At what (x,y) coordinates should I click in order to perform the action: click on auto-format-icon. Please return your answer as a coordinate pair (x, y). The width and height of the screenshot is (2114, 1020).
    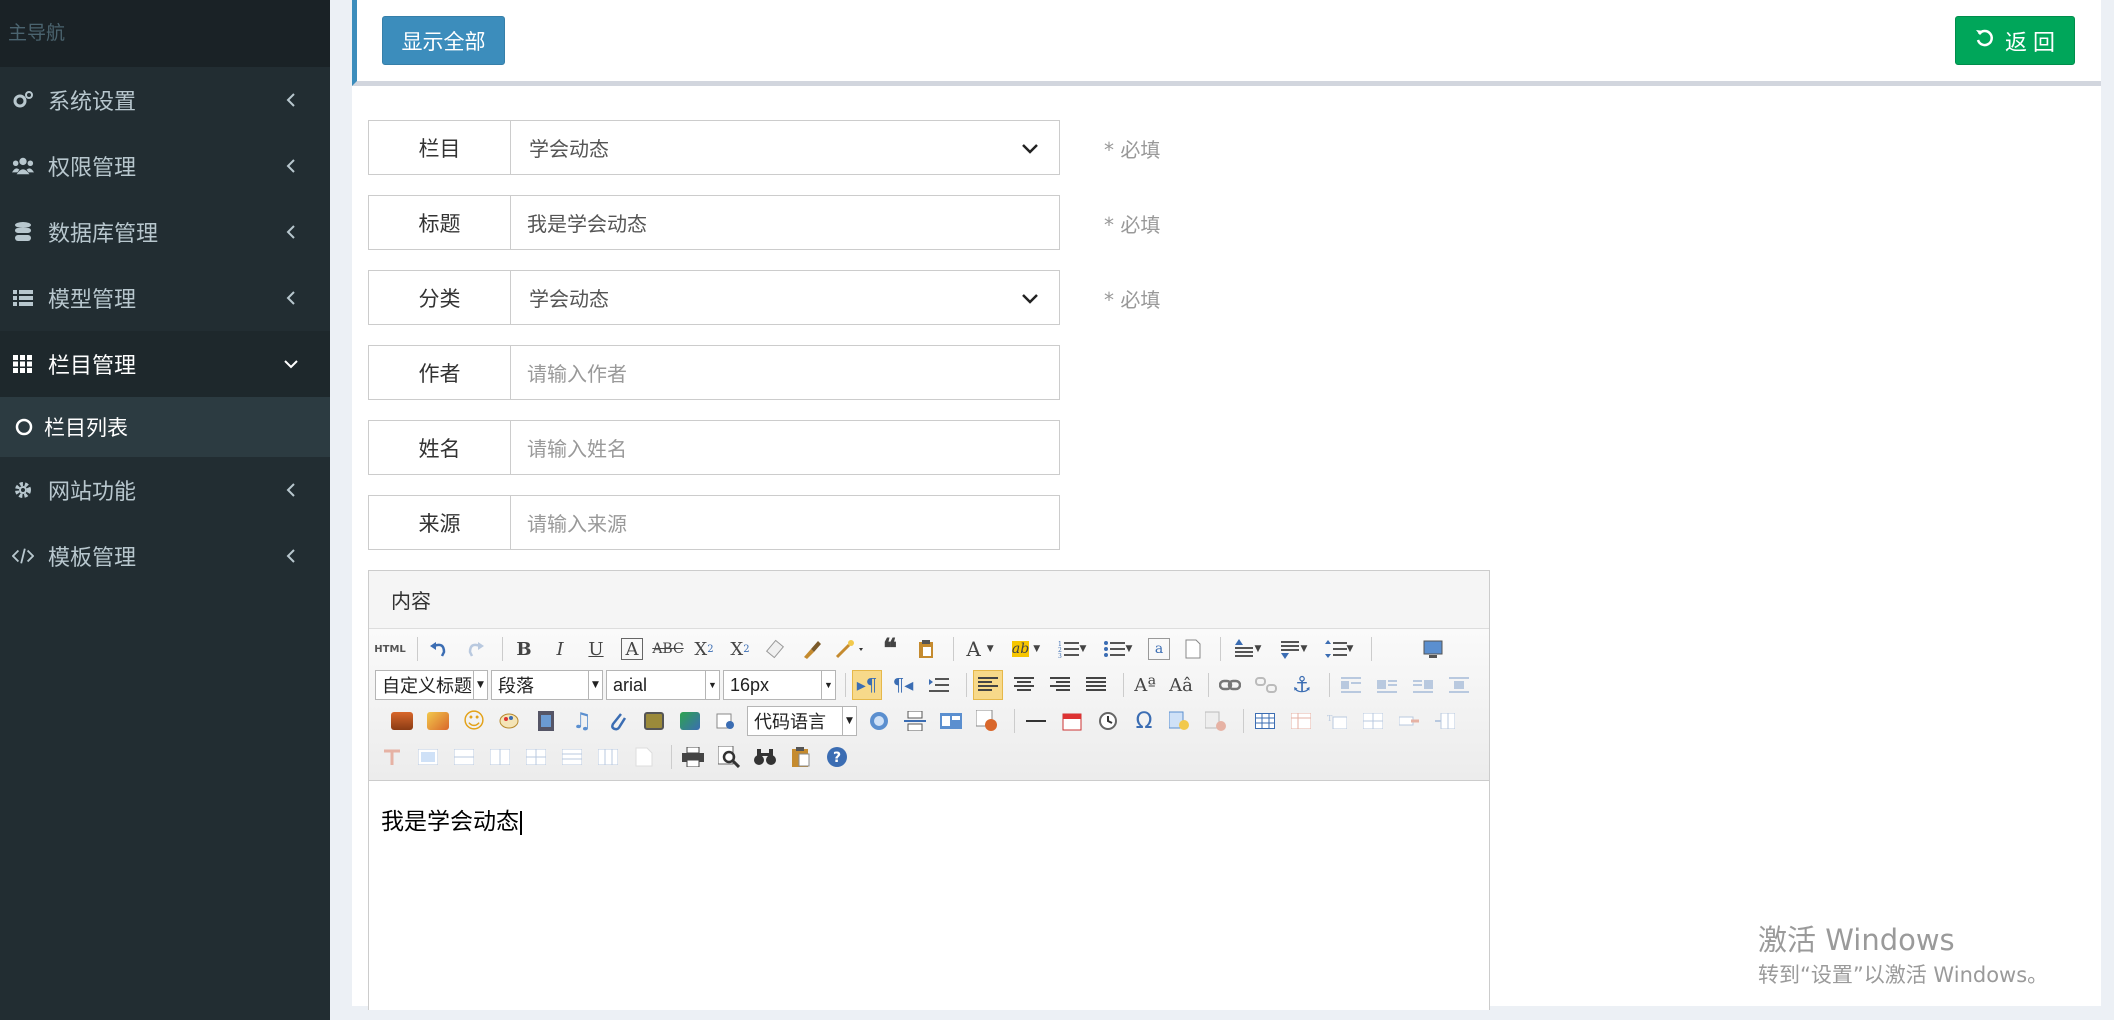
    Looking at the image, I should click on (851, 649).